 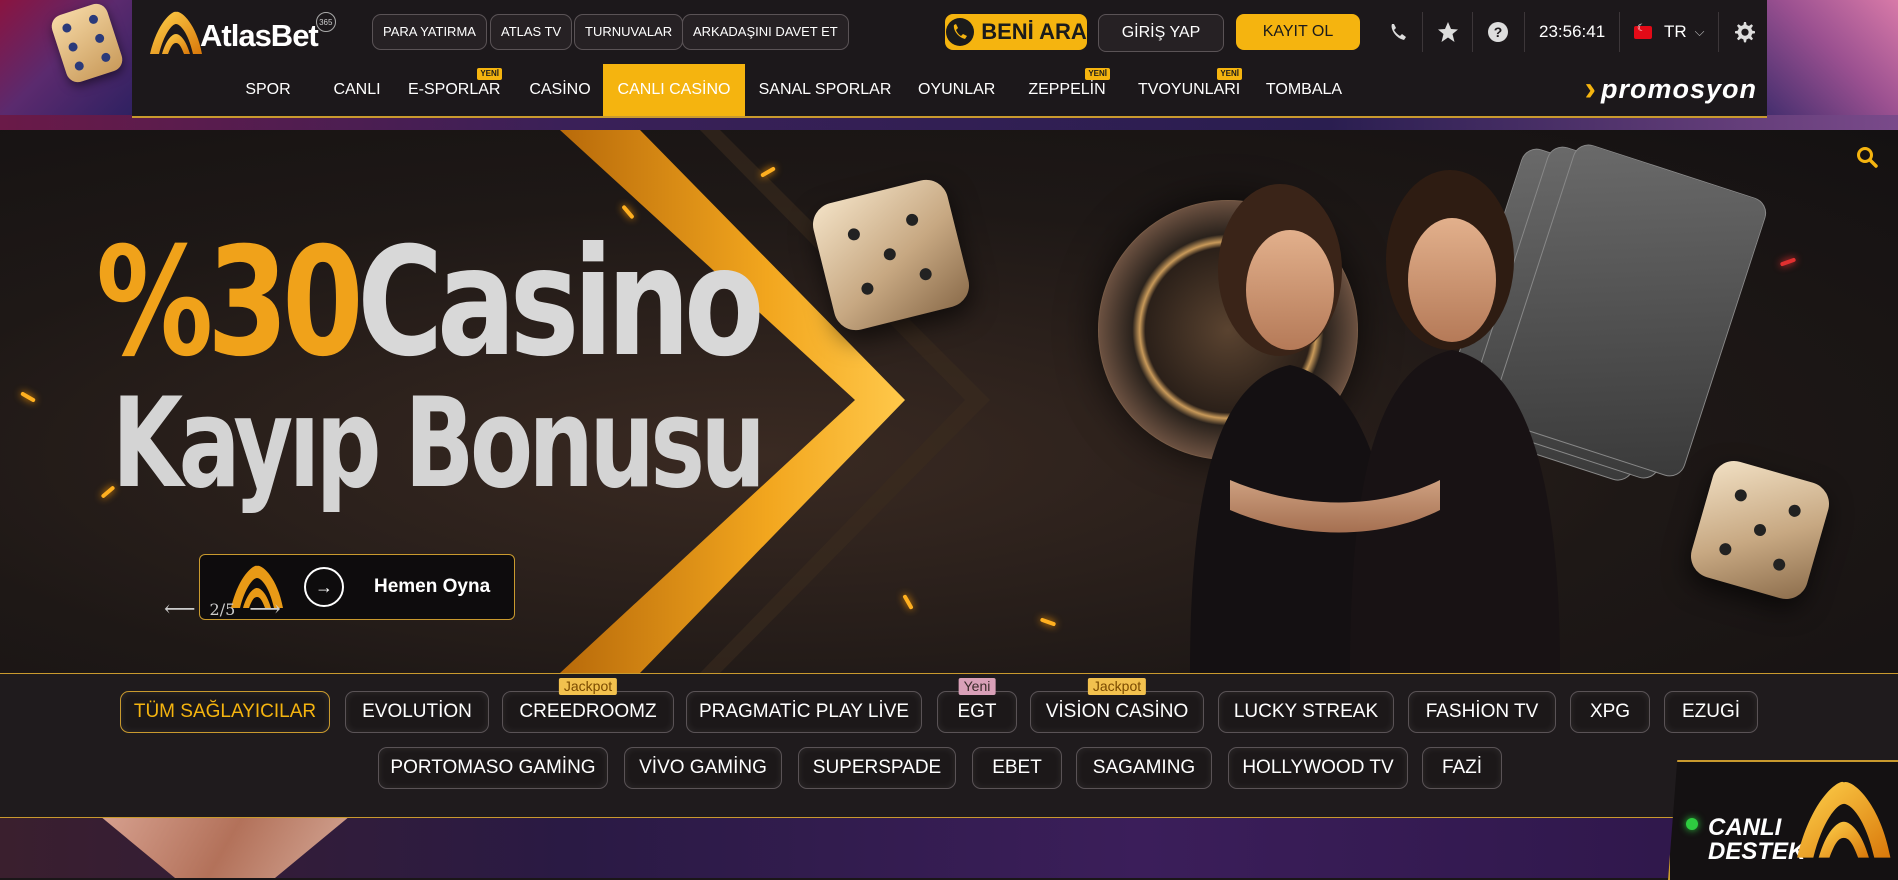 I want to click on top-link-tournaments: TURNUVALAR, so click(x=629, y=32).